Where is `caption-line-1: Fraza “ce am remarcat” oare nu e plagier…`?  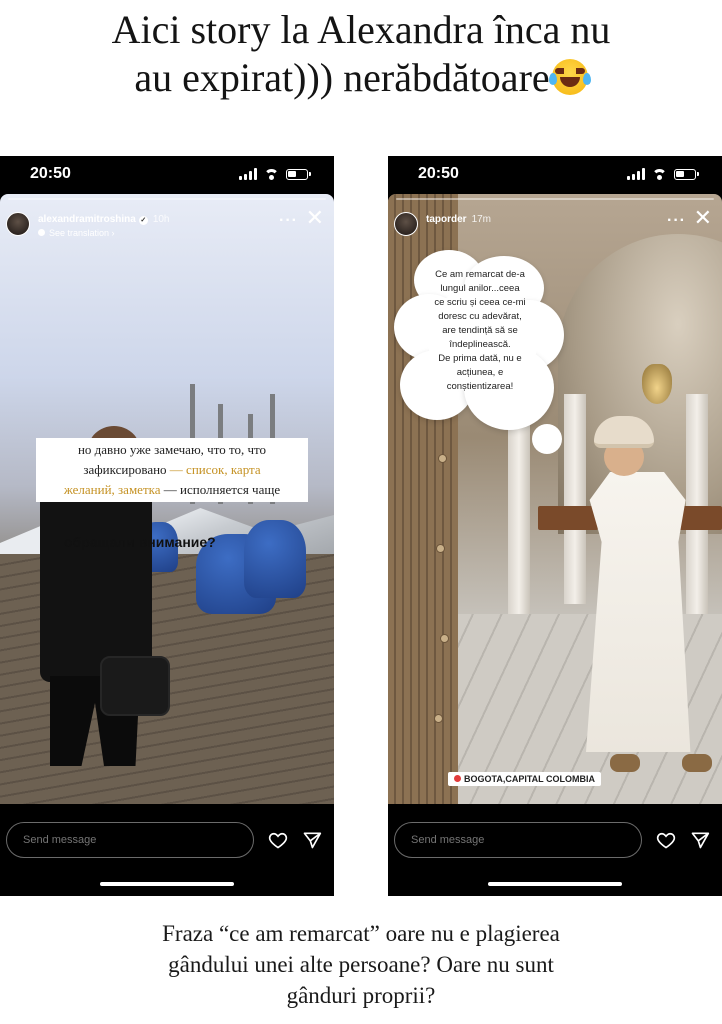 caption-line-1: Fraza “ce am remarcat” oare nu e plagier… is located at coordinates (361, 933).